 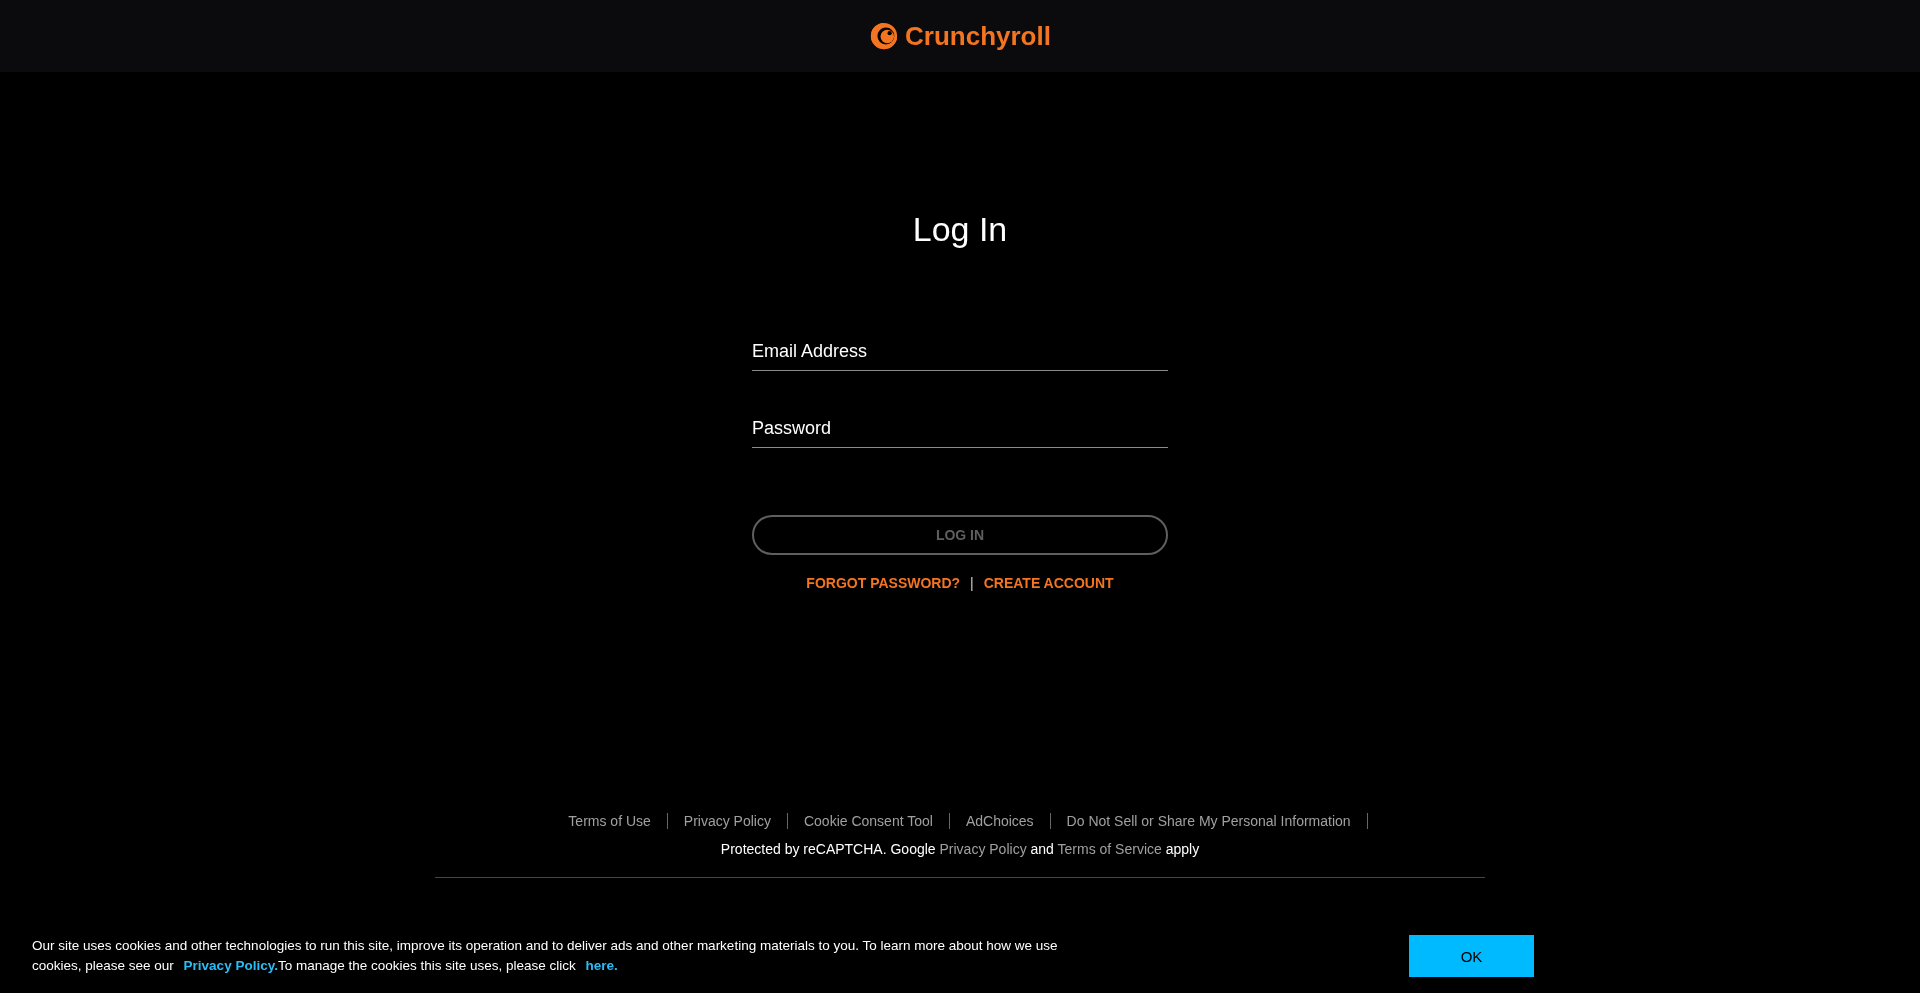 I want to click on recaptcha-notice: Protected by reCAPTCHA. Google Privacy Policy and Terms of Service apply, so click(x=960, y=849).